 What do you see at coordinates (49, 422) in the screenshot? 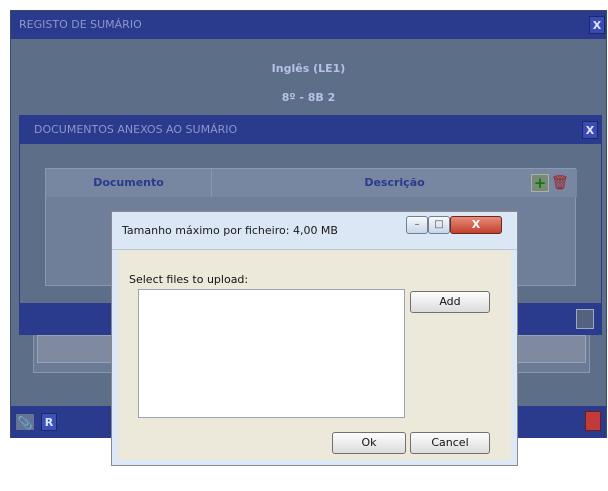
I see `r-button: R` at bounding box center [49, 422].